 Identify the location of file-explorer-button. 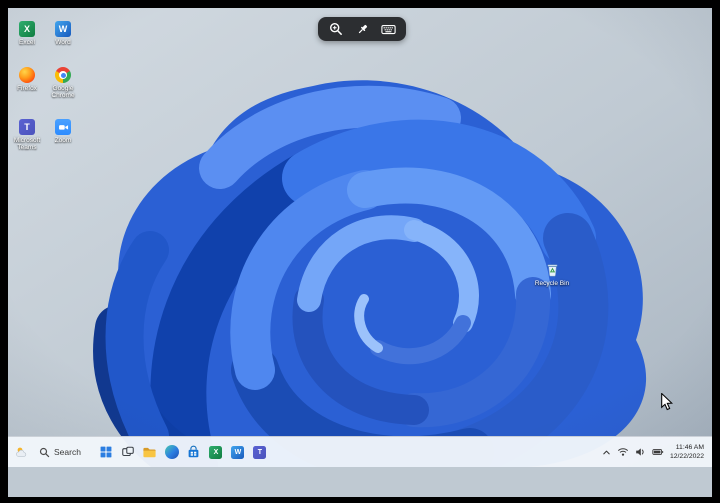
(150, 452).